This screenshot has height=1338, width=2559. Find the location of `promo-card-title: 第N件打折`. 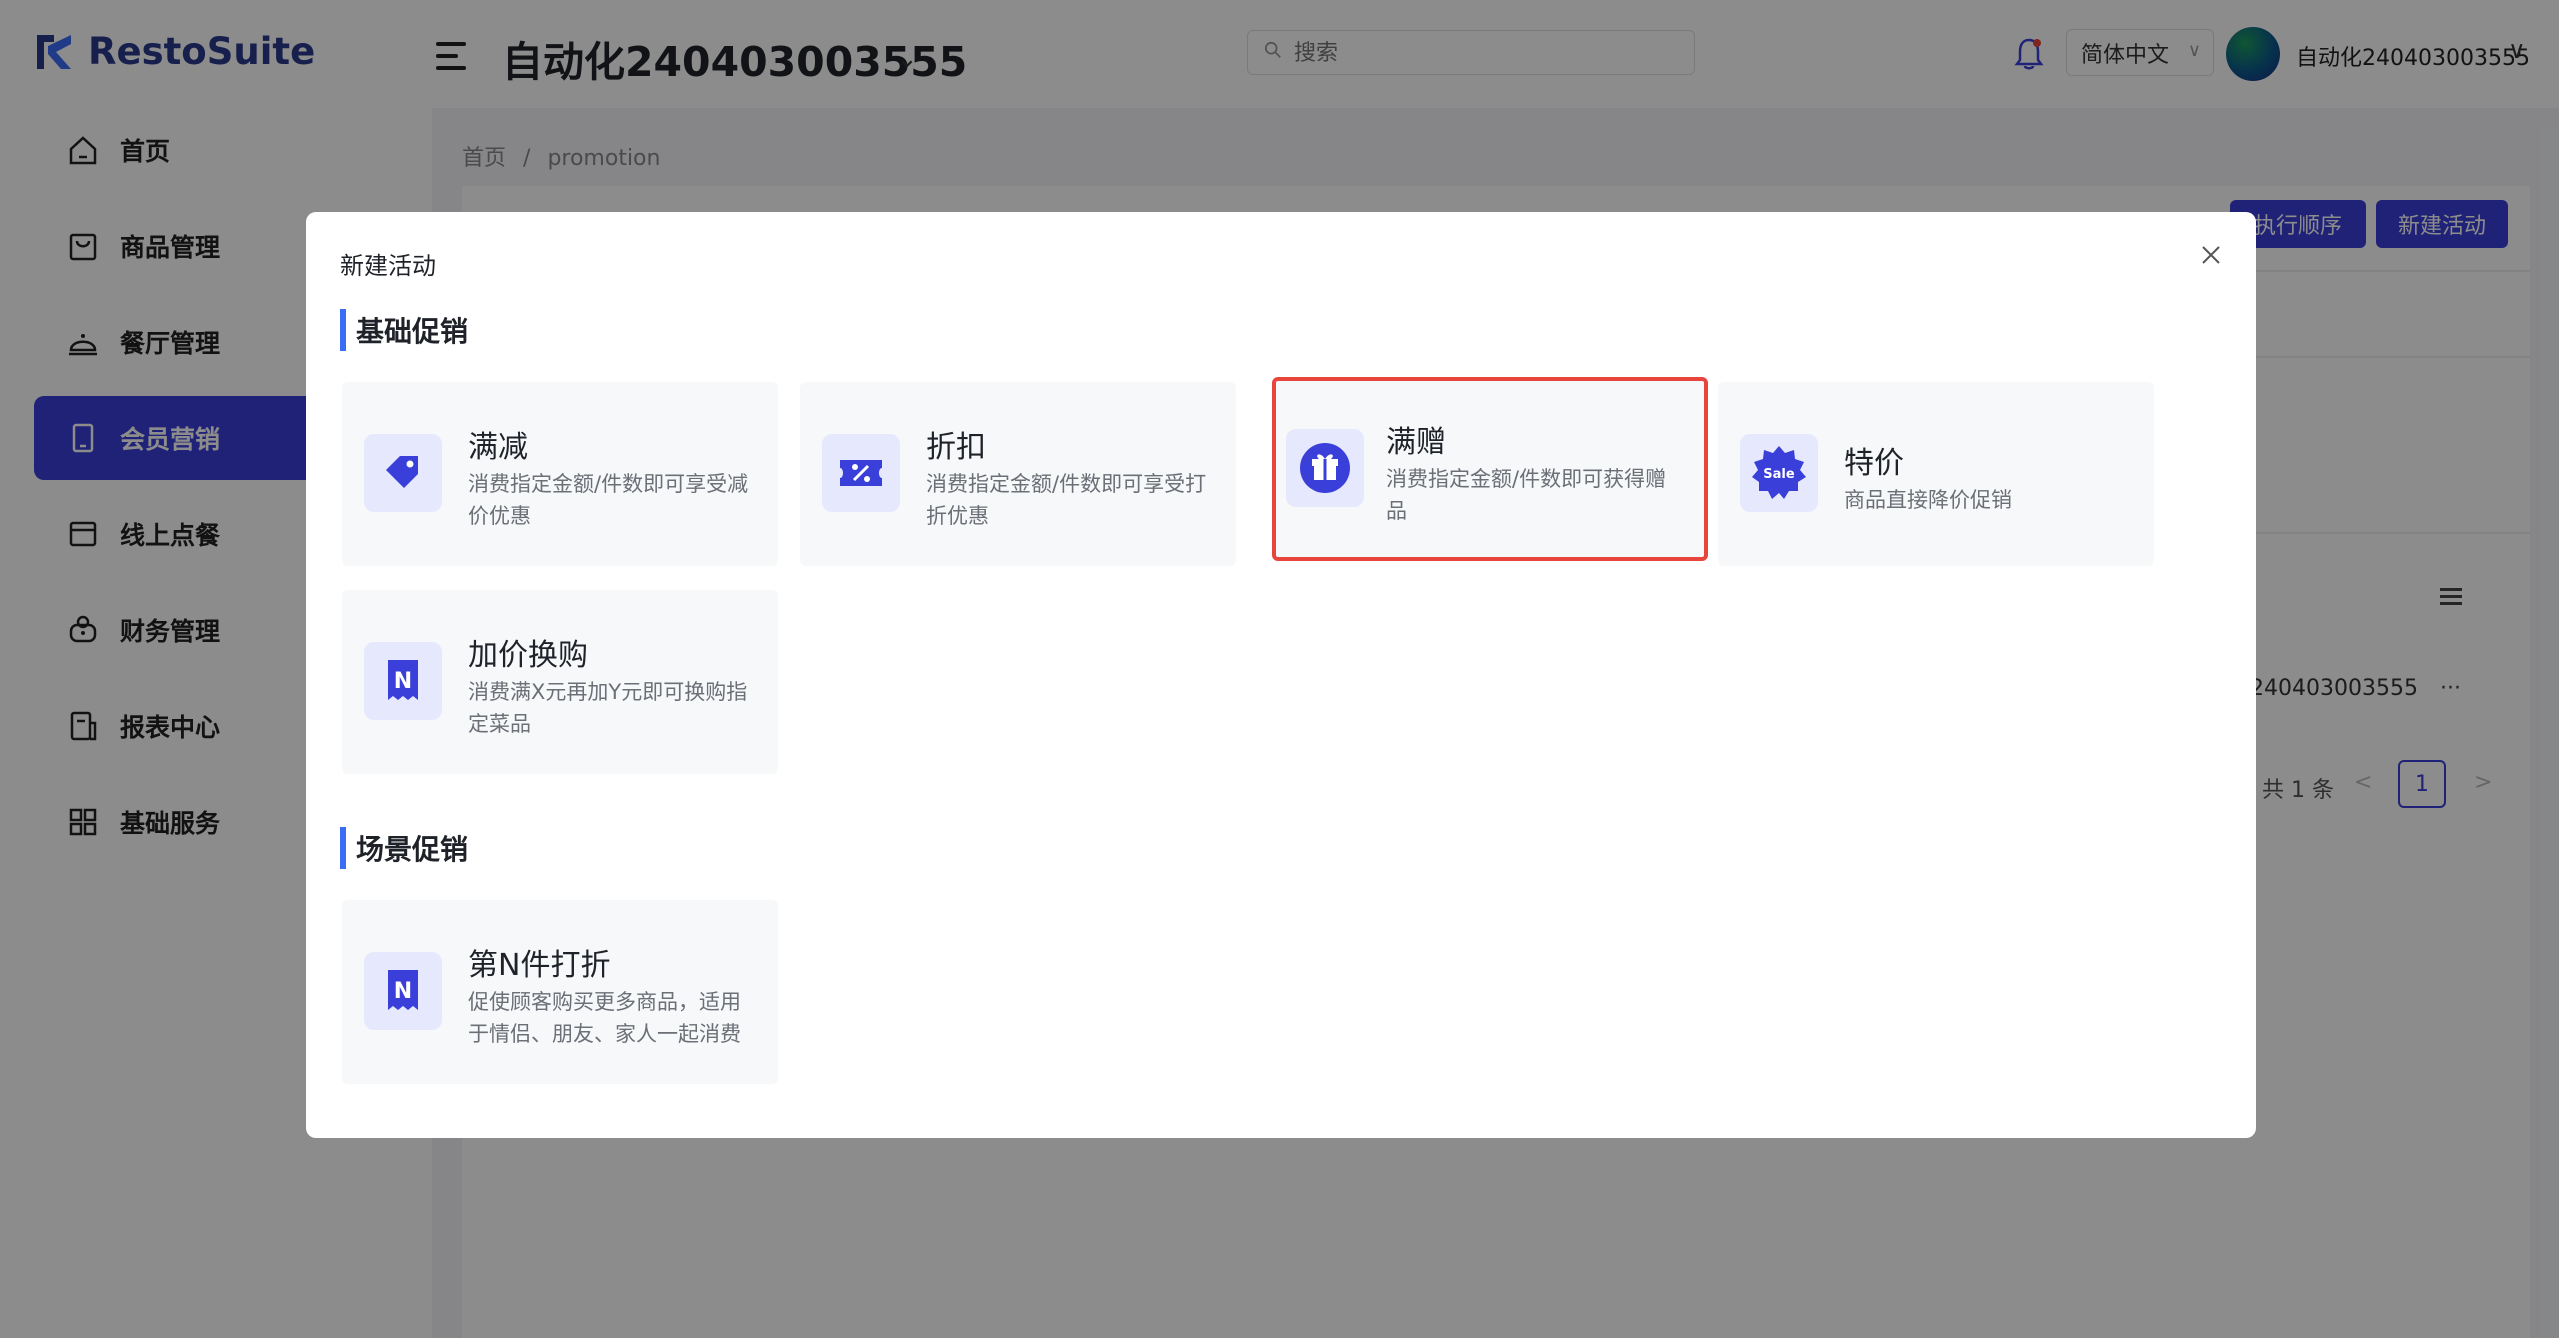

promo-card-title: 第N件打折 is located at coordinates (539, 965).